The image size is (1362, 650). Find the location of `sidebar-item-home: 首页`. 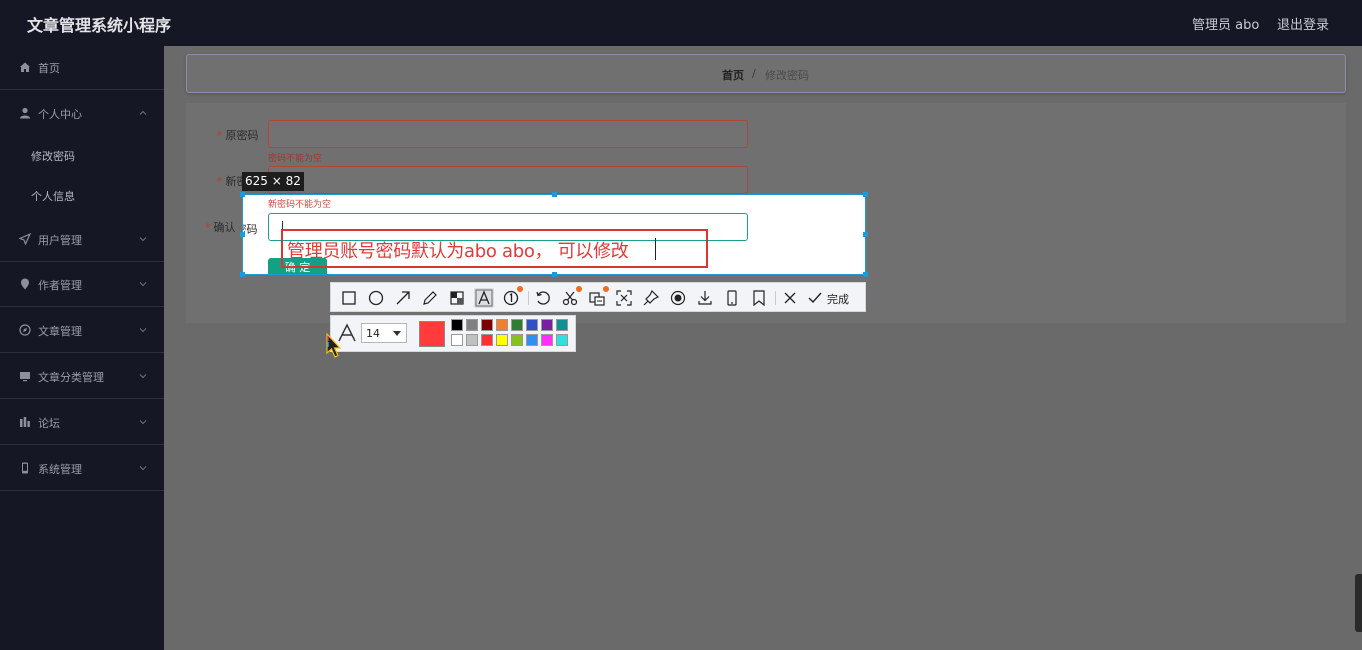

sidebar-item-home: 首页 is located at coordinates (82, 68).